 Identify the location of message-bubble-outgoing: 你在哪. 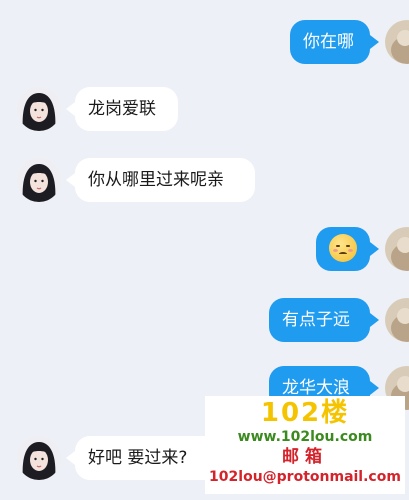
(330, 42).